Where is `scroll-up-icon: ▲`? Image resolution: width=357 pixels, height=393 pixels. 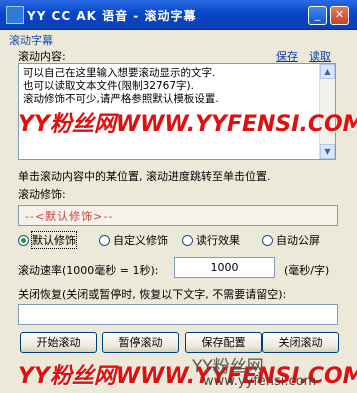 scroll-up-icon: ▲ is located at coordinates (327, 71).